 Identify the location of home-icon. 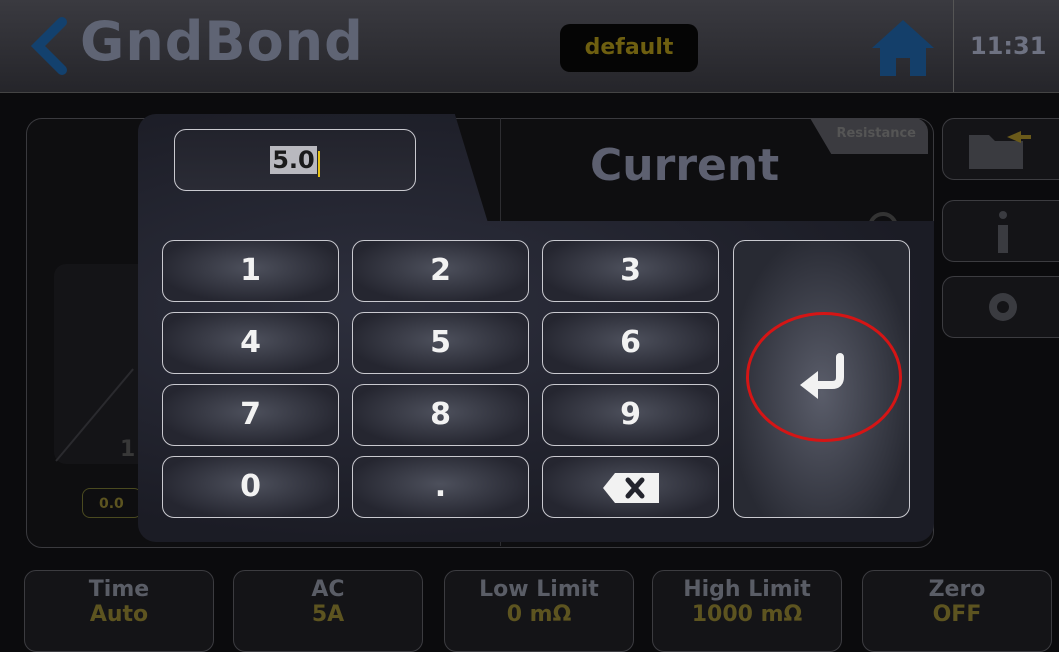
(903, 48).